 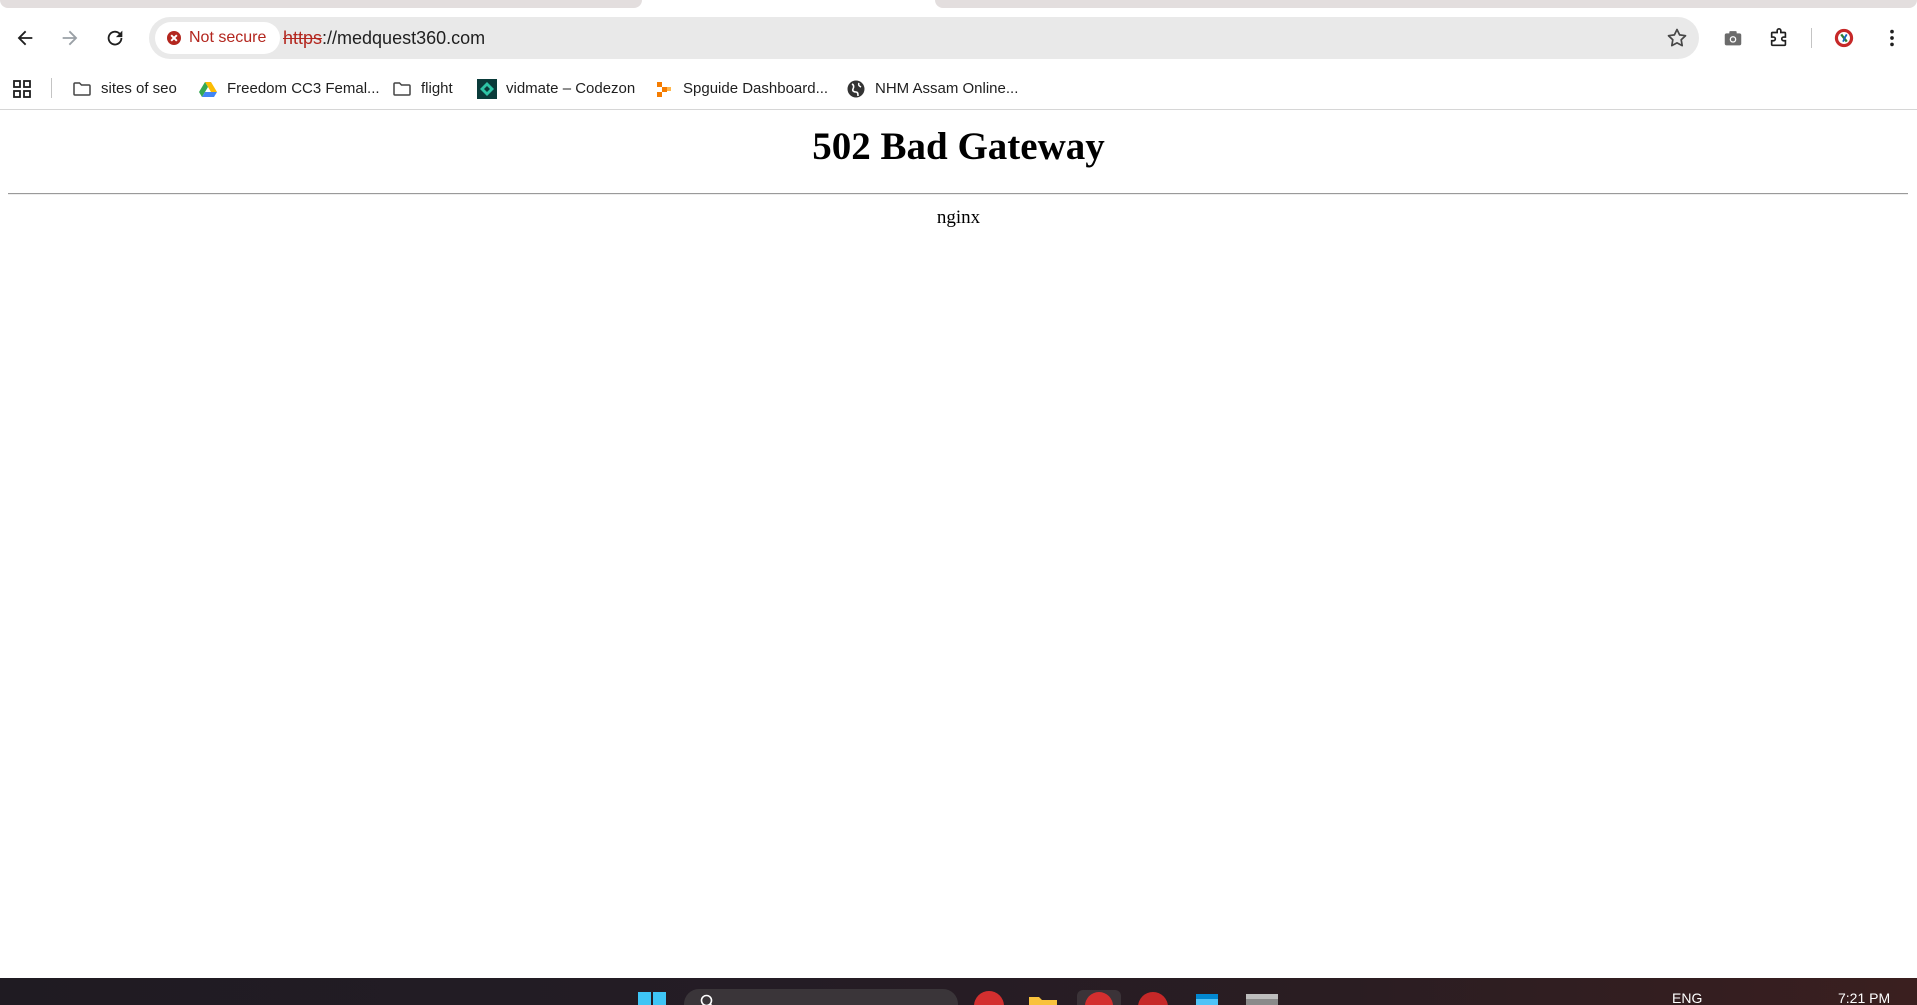 What do you see at coordinates (228, 37) in the screenshot?
I see `security-label: Not secure` at bounding box center [228, 37].